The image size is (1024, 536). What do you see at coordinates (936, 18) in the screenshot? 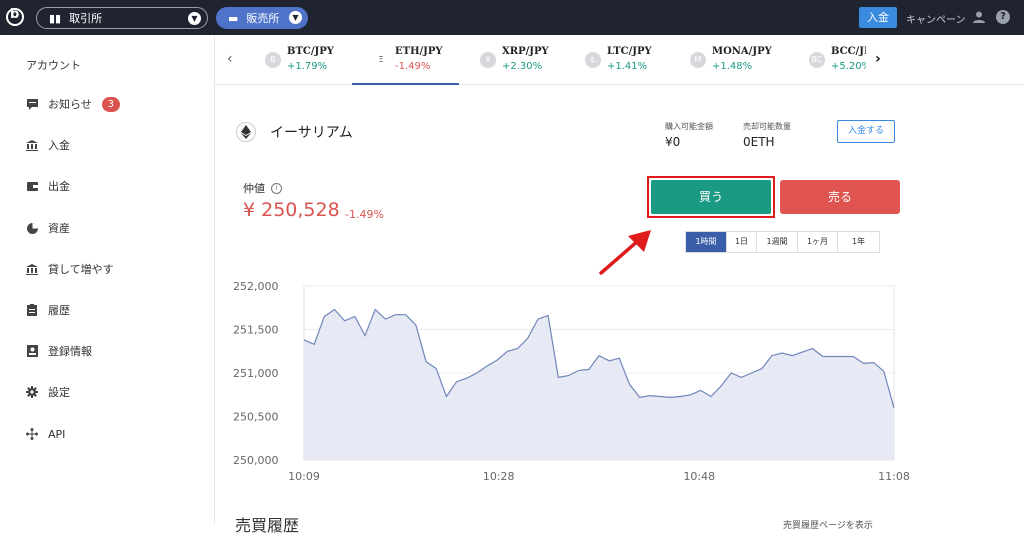
I see `campaign-link: キャンペーン` at bounding box center [936, 18].